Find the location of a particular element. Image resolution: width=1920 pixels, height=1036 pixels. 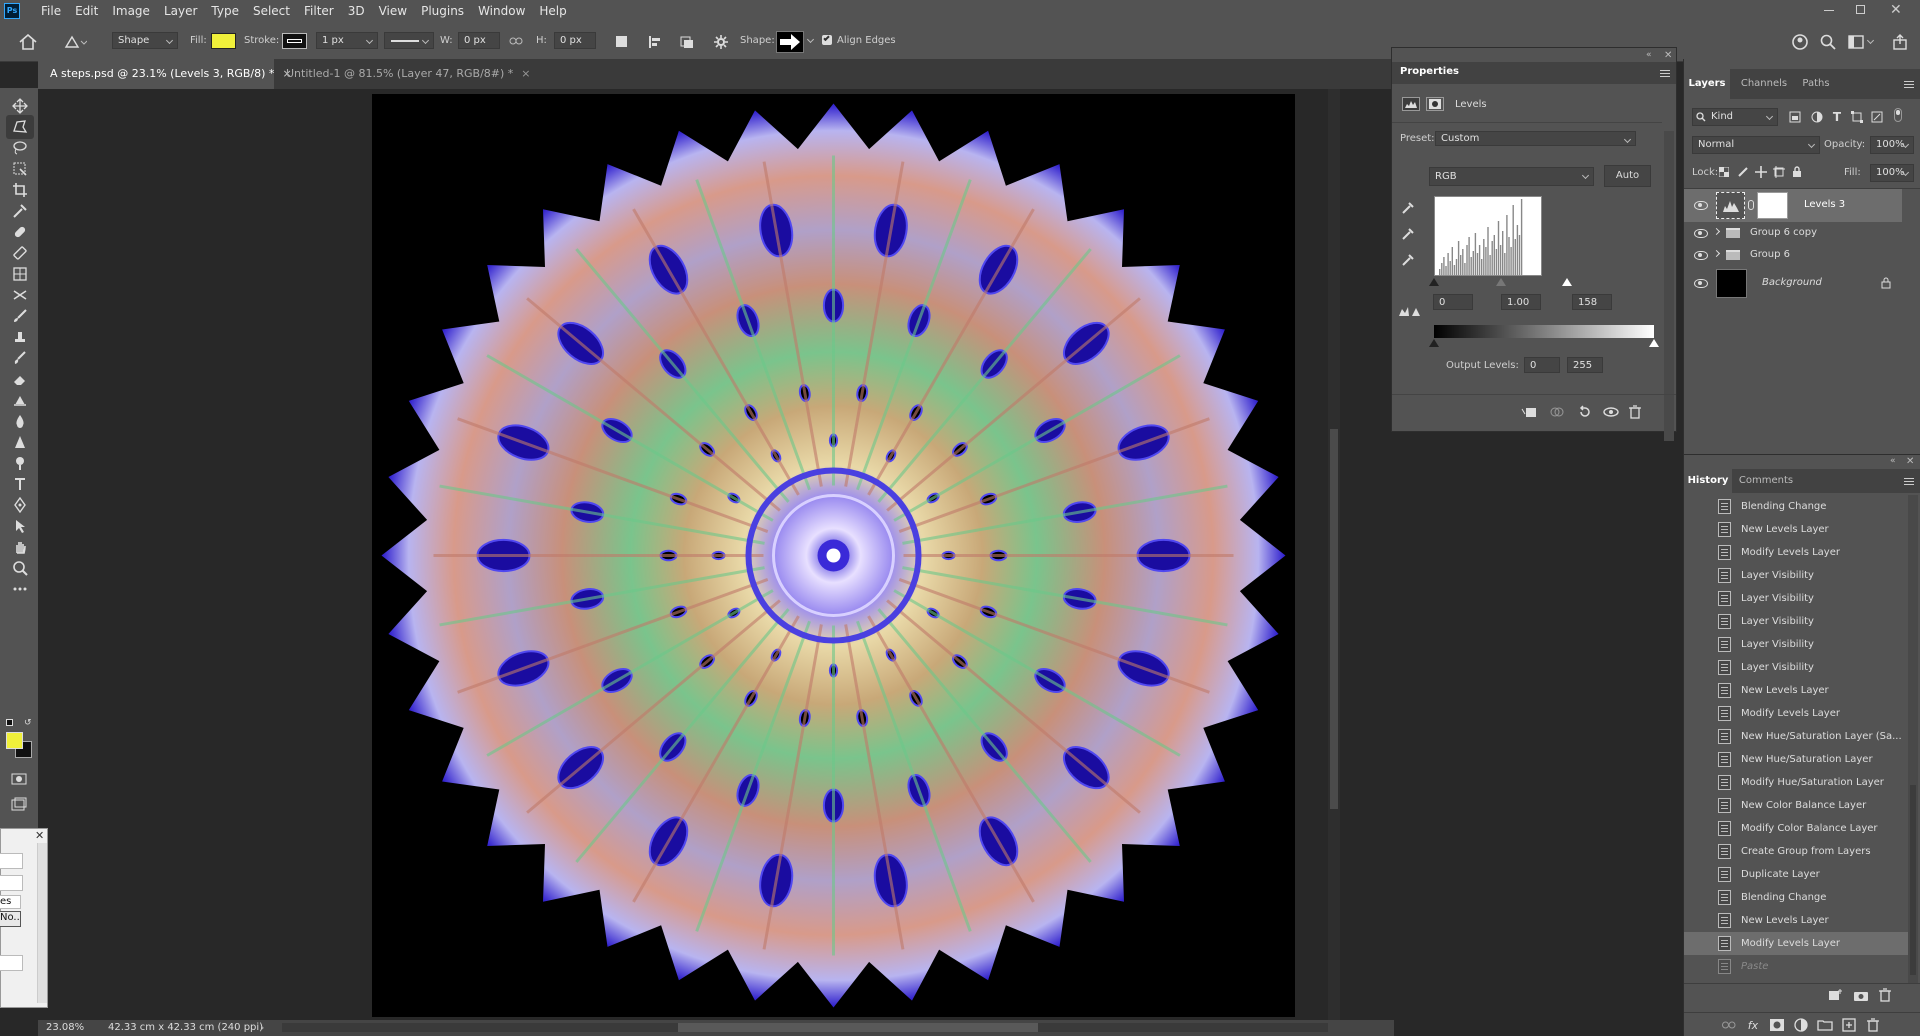

menu-layer: Layer is located at coordinates (180, 11).